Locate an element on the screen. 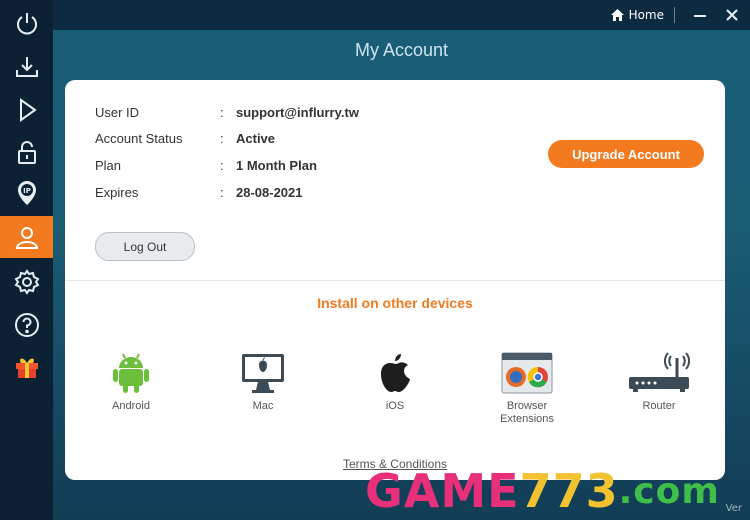 This screenshot has height=520, width=750. watermark-part-c: .com is located at coordinates (669, 491).